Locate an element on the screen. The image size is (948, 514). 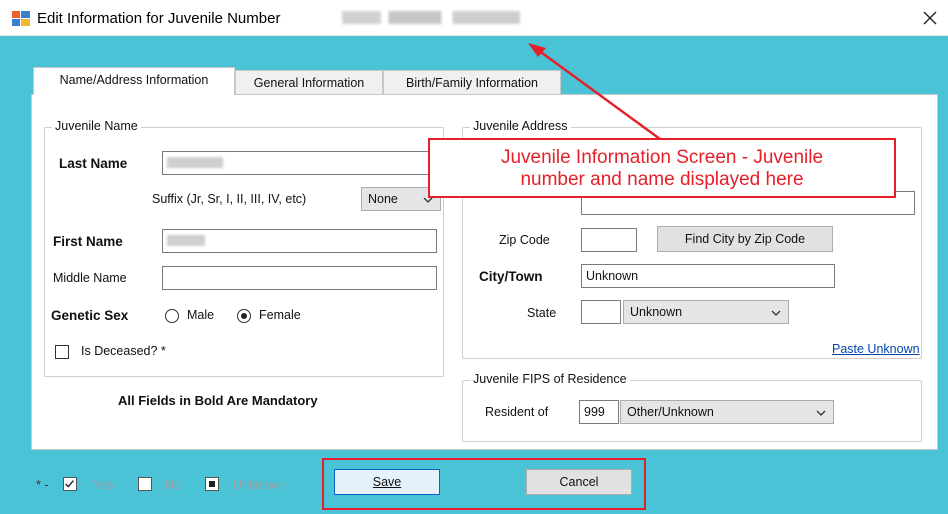
is-deceased-label: Is Deceased? * is located at coordinates (123, 351).